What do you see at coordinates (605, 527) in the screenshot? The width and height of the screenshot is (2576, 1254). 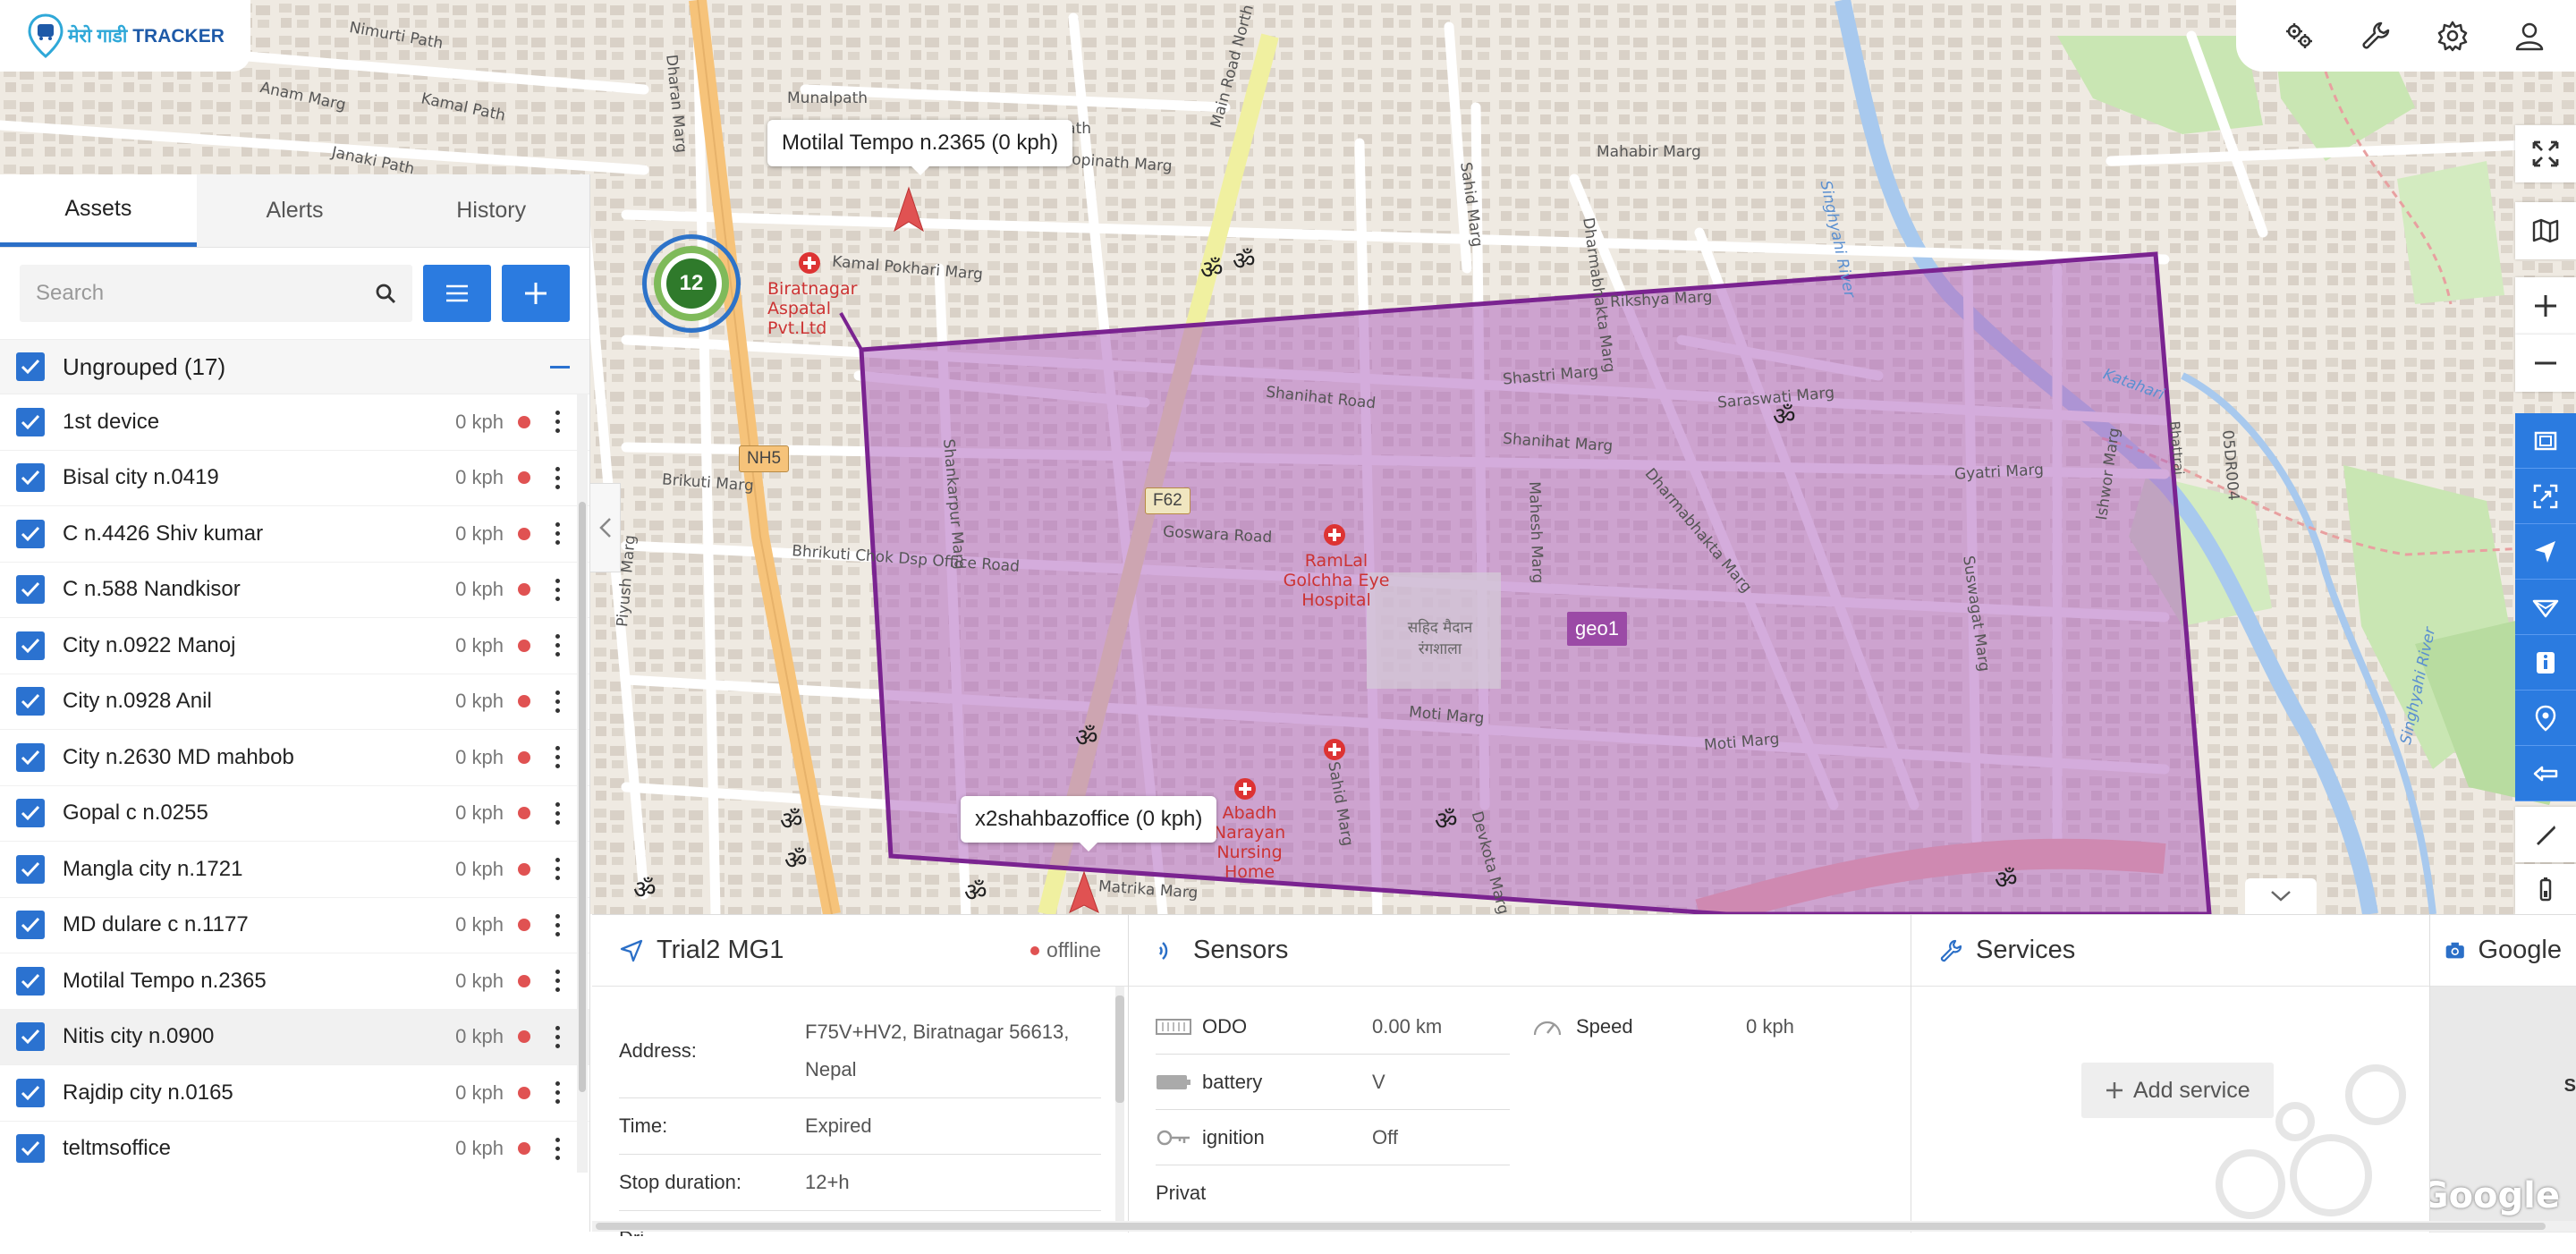 I see `sidebar-collapse-handle` at bounding box center [605, 527].